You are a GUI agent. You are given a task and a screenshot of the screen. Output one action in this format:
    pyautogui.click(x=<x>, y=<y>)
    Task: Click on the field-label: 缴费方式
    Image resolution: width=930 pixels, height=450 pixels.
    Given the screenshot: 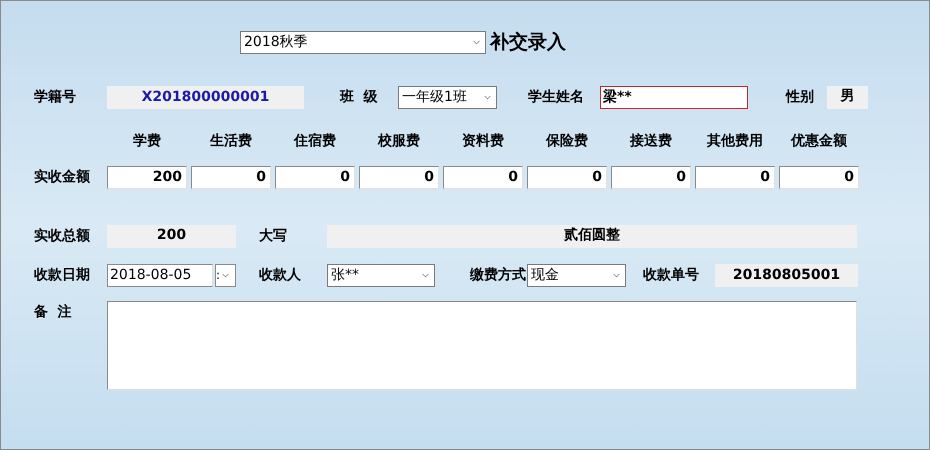 What is the action you would take?
    pyautogui.click(x=498, y=275)
    